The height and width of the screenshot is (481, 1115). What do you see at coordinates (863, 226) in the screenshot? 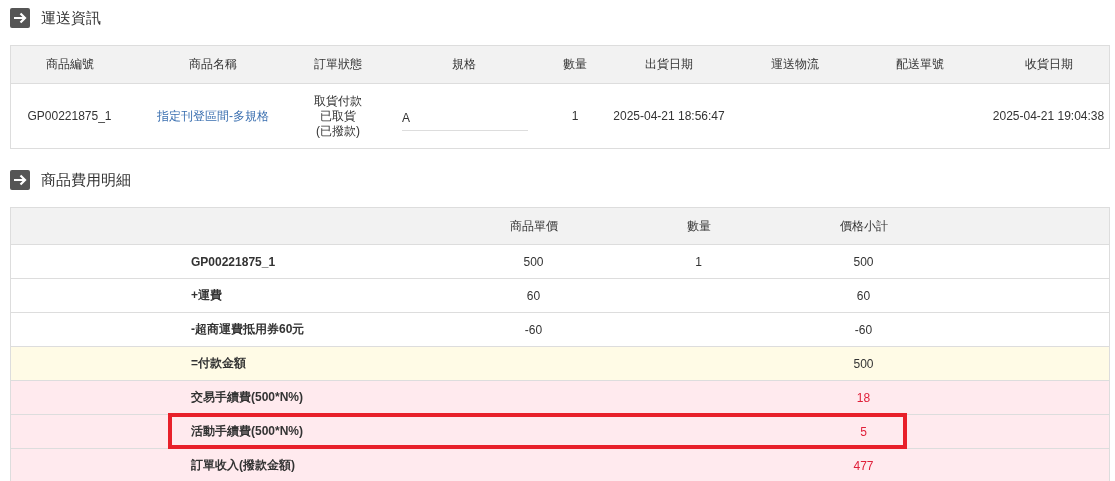
I see `column-header: 價格小計` at bounding box center [863, 226].